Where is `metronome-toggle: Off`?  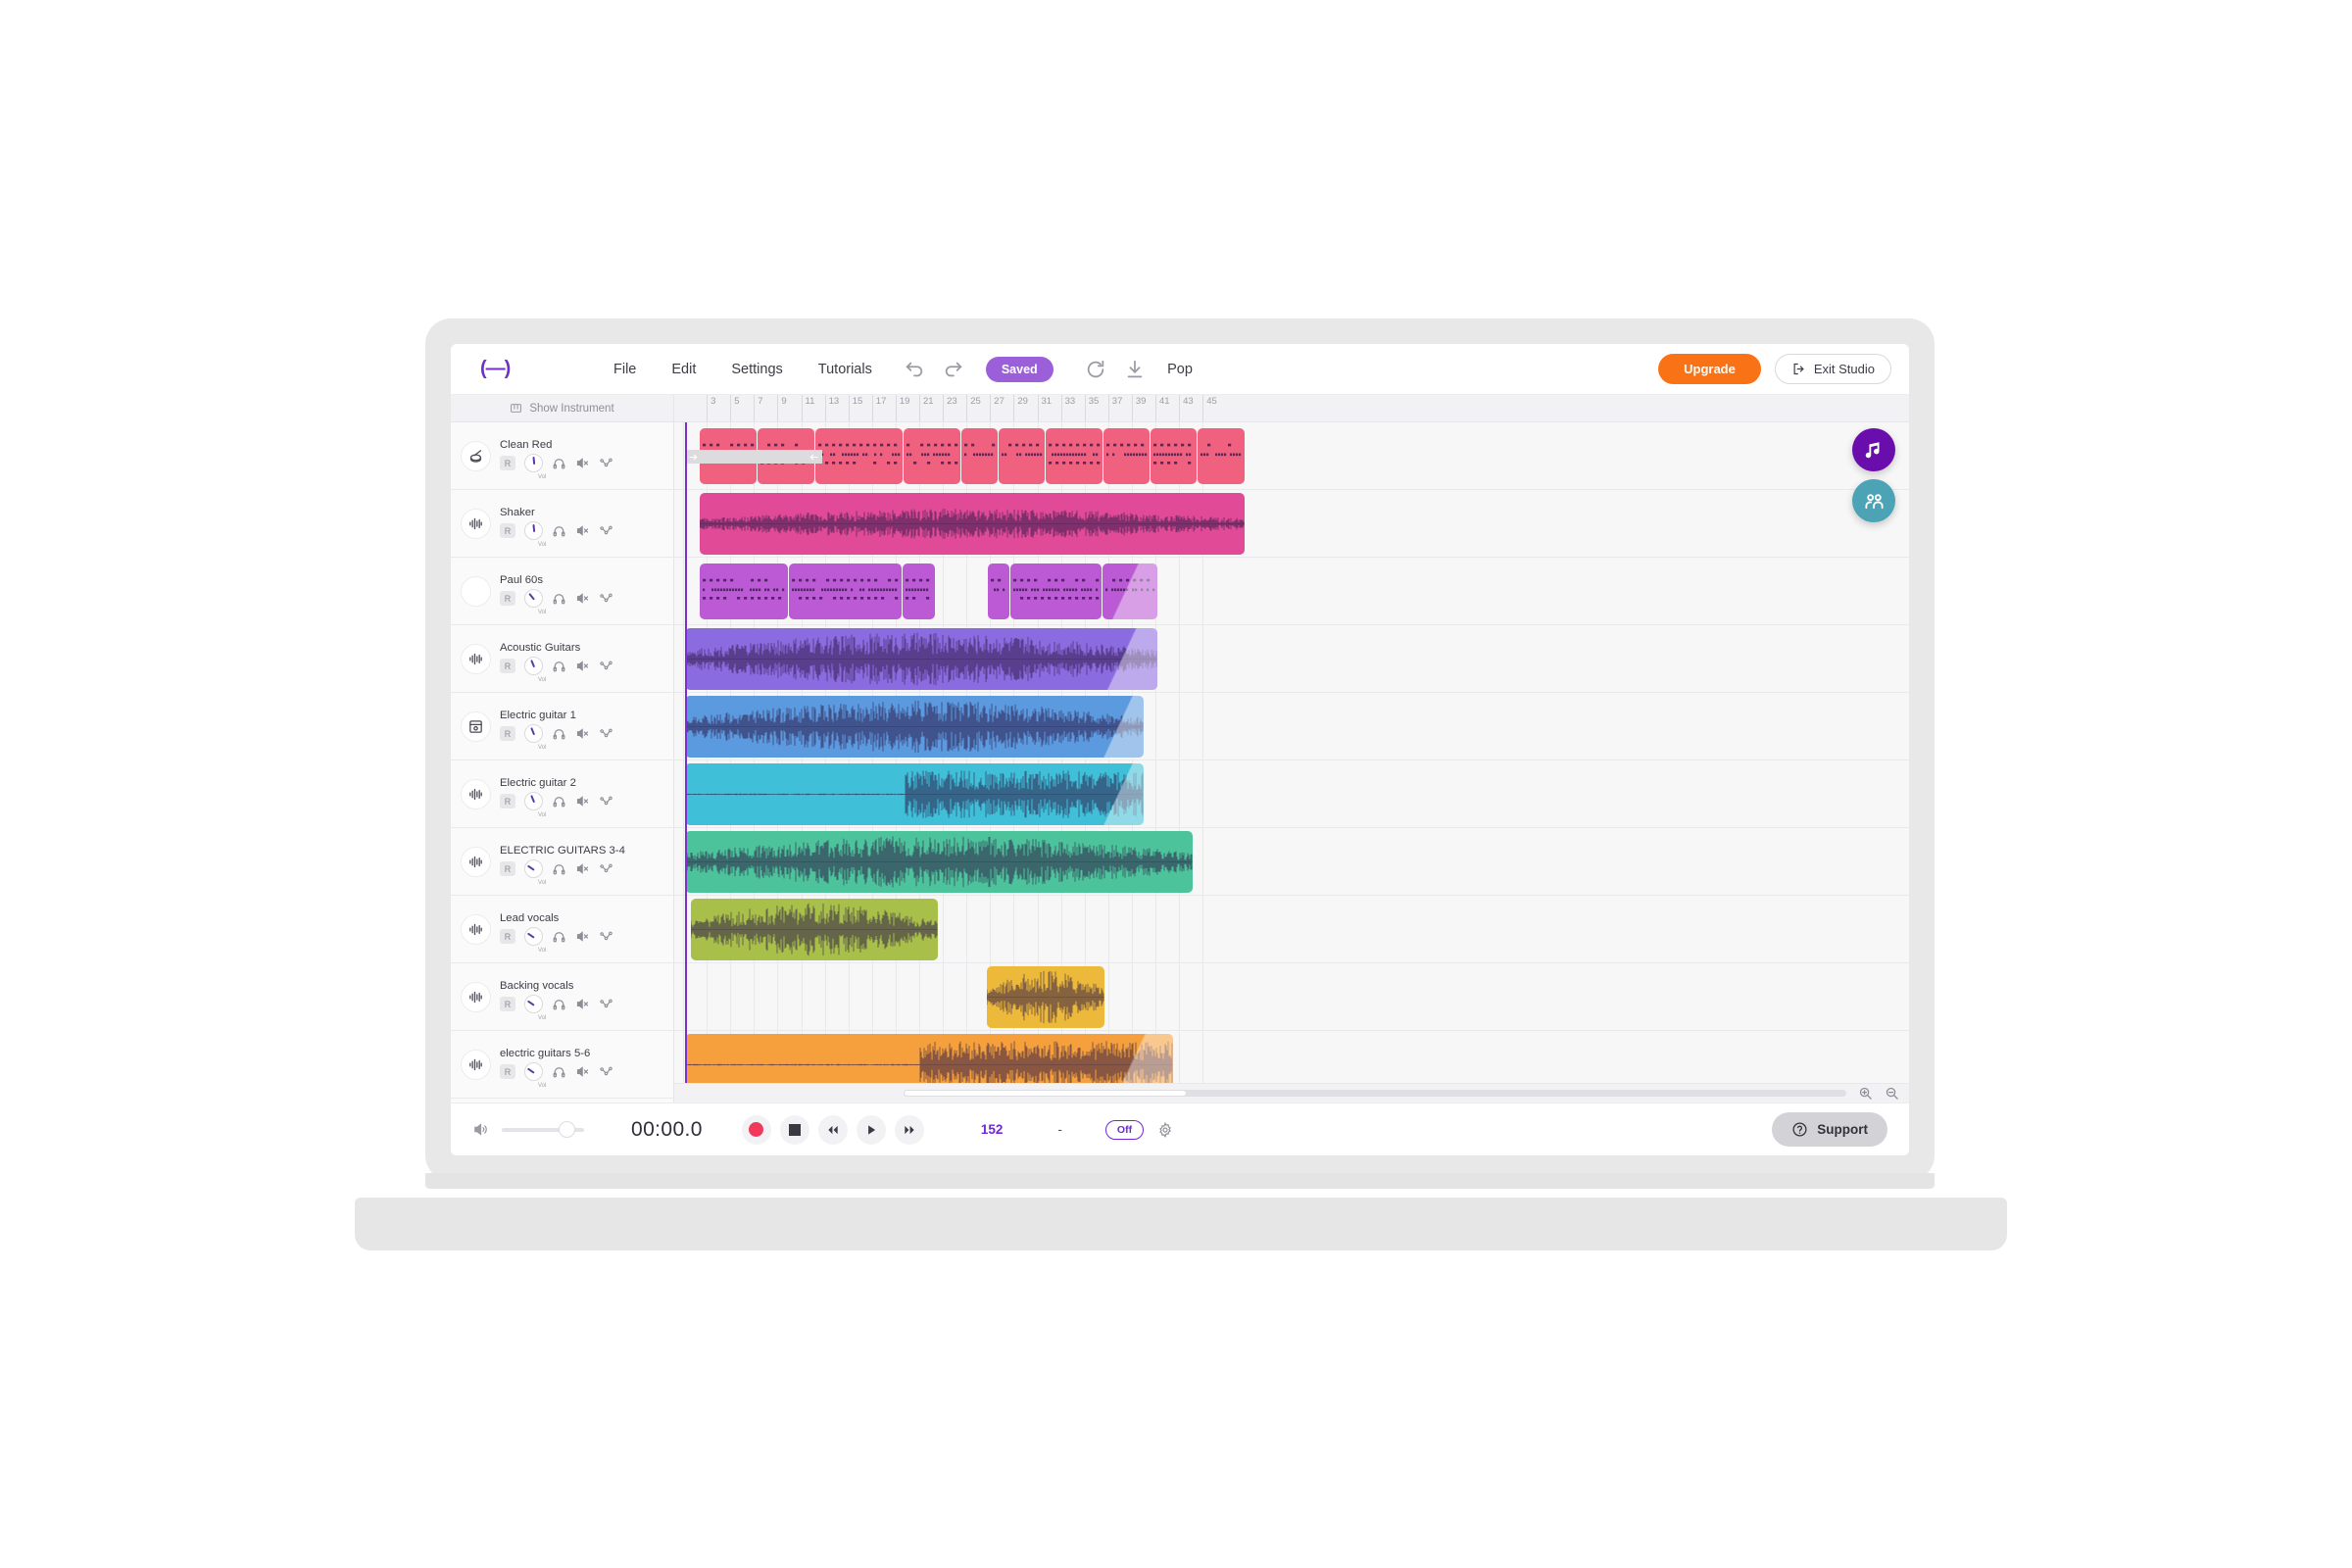 metronome-toggle: Off is located at coordinates (1124, 1129).